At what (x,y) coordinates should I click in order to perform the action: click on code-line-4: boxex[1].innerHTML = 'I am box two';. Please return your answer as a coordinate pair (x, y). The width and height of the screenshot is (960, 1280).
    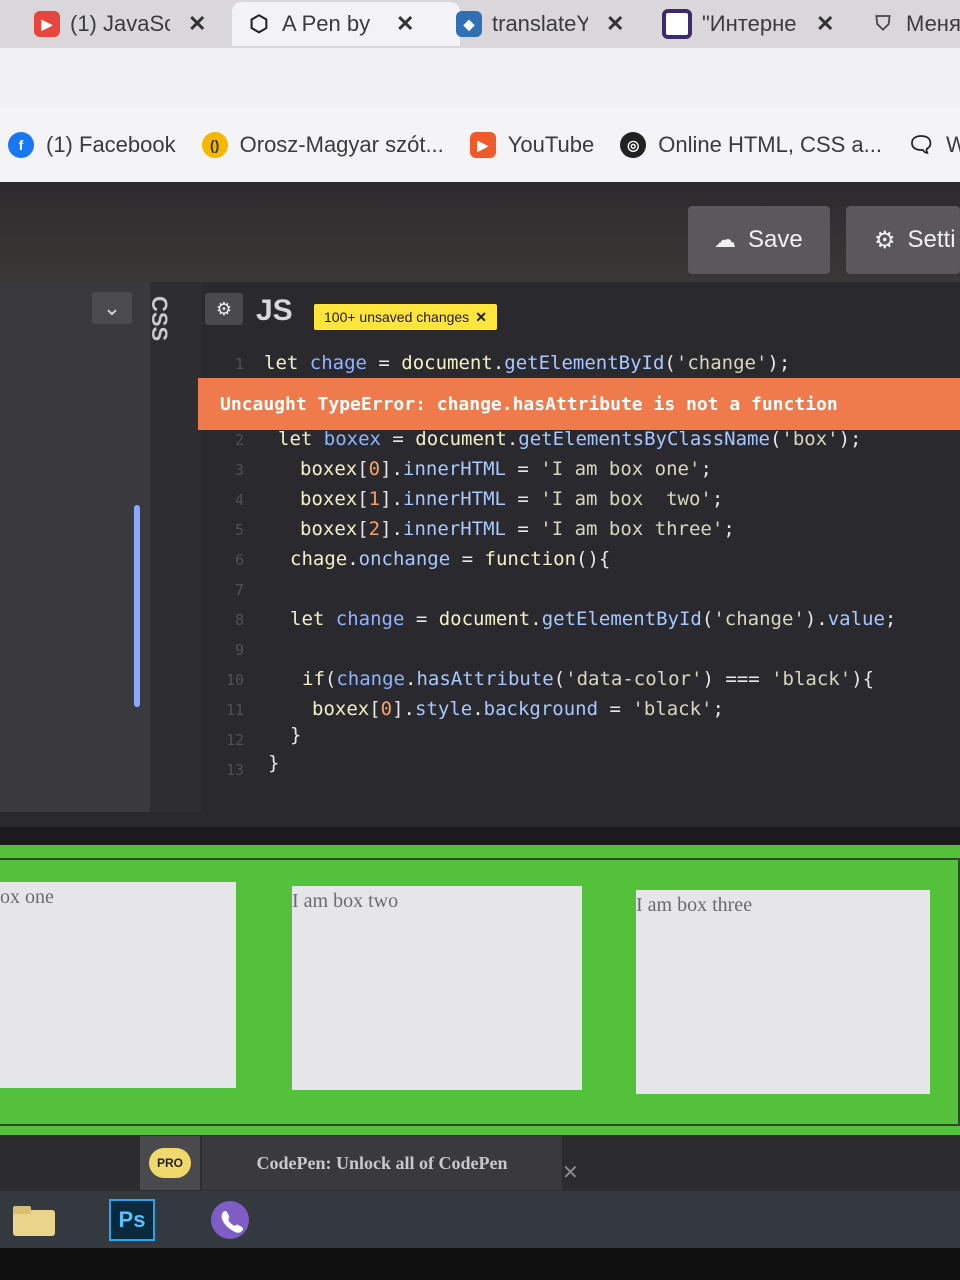
    Looking at the image, I should click on (511, 499).